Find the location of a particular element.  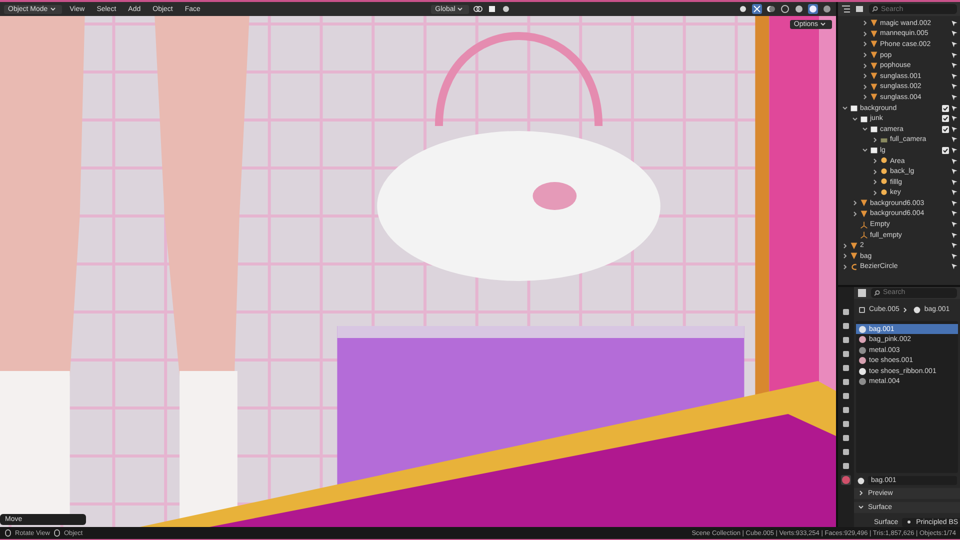

object-icon is located at coordinates (862, 310).